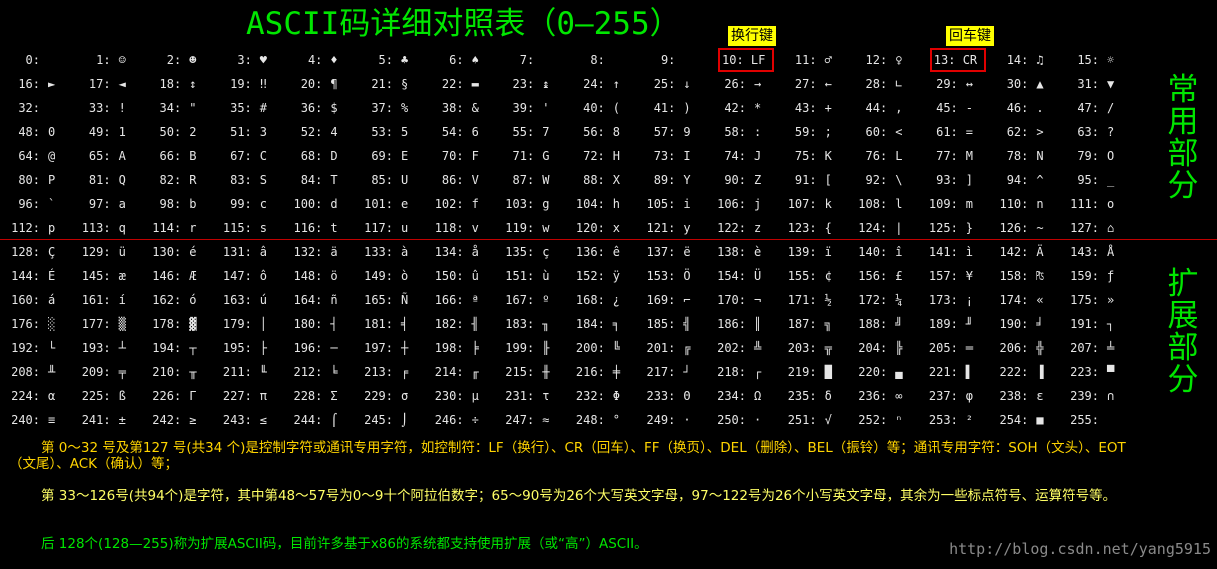 The height and width of the screenshot is (569, 1217). I want to click on ascii-code: 180:, so click(308, 324).